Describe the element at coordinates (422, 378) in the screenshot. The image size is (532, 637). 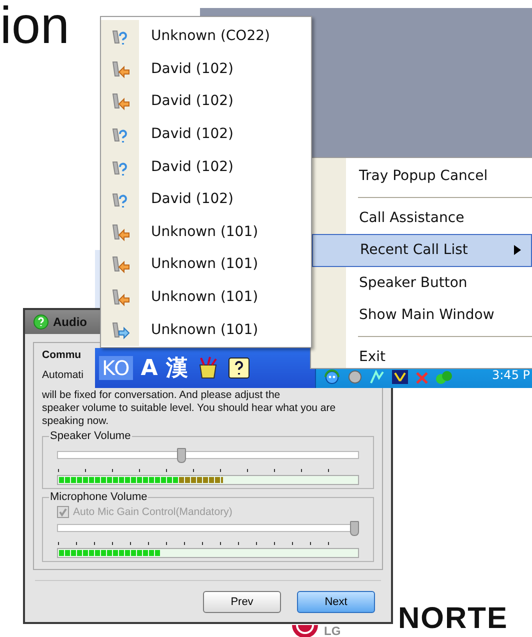
I see `cross-icon` at that location.